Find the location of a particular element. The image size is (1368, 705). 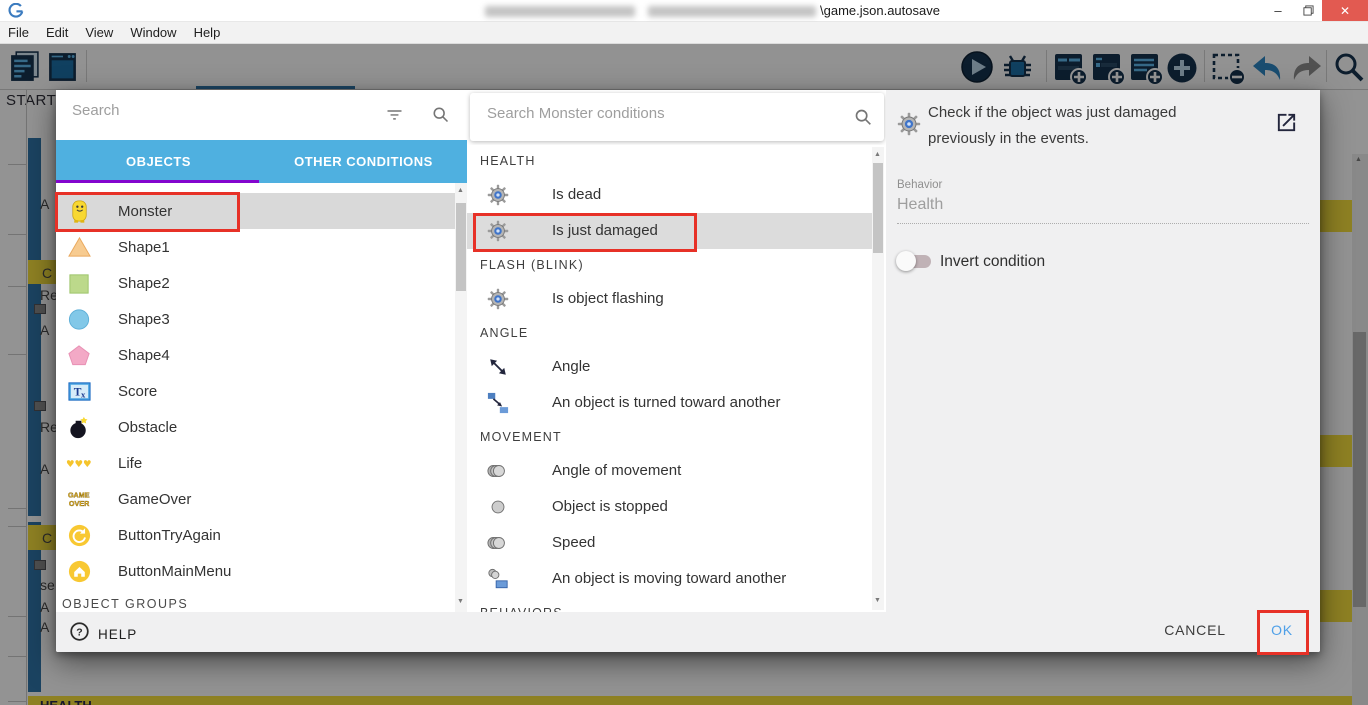

object-label: ButtonTryAgain is located at coordinates (169, 535).